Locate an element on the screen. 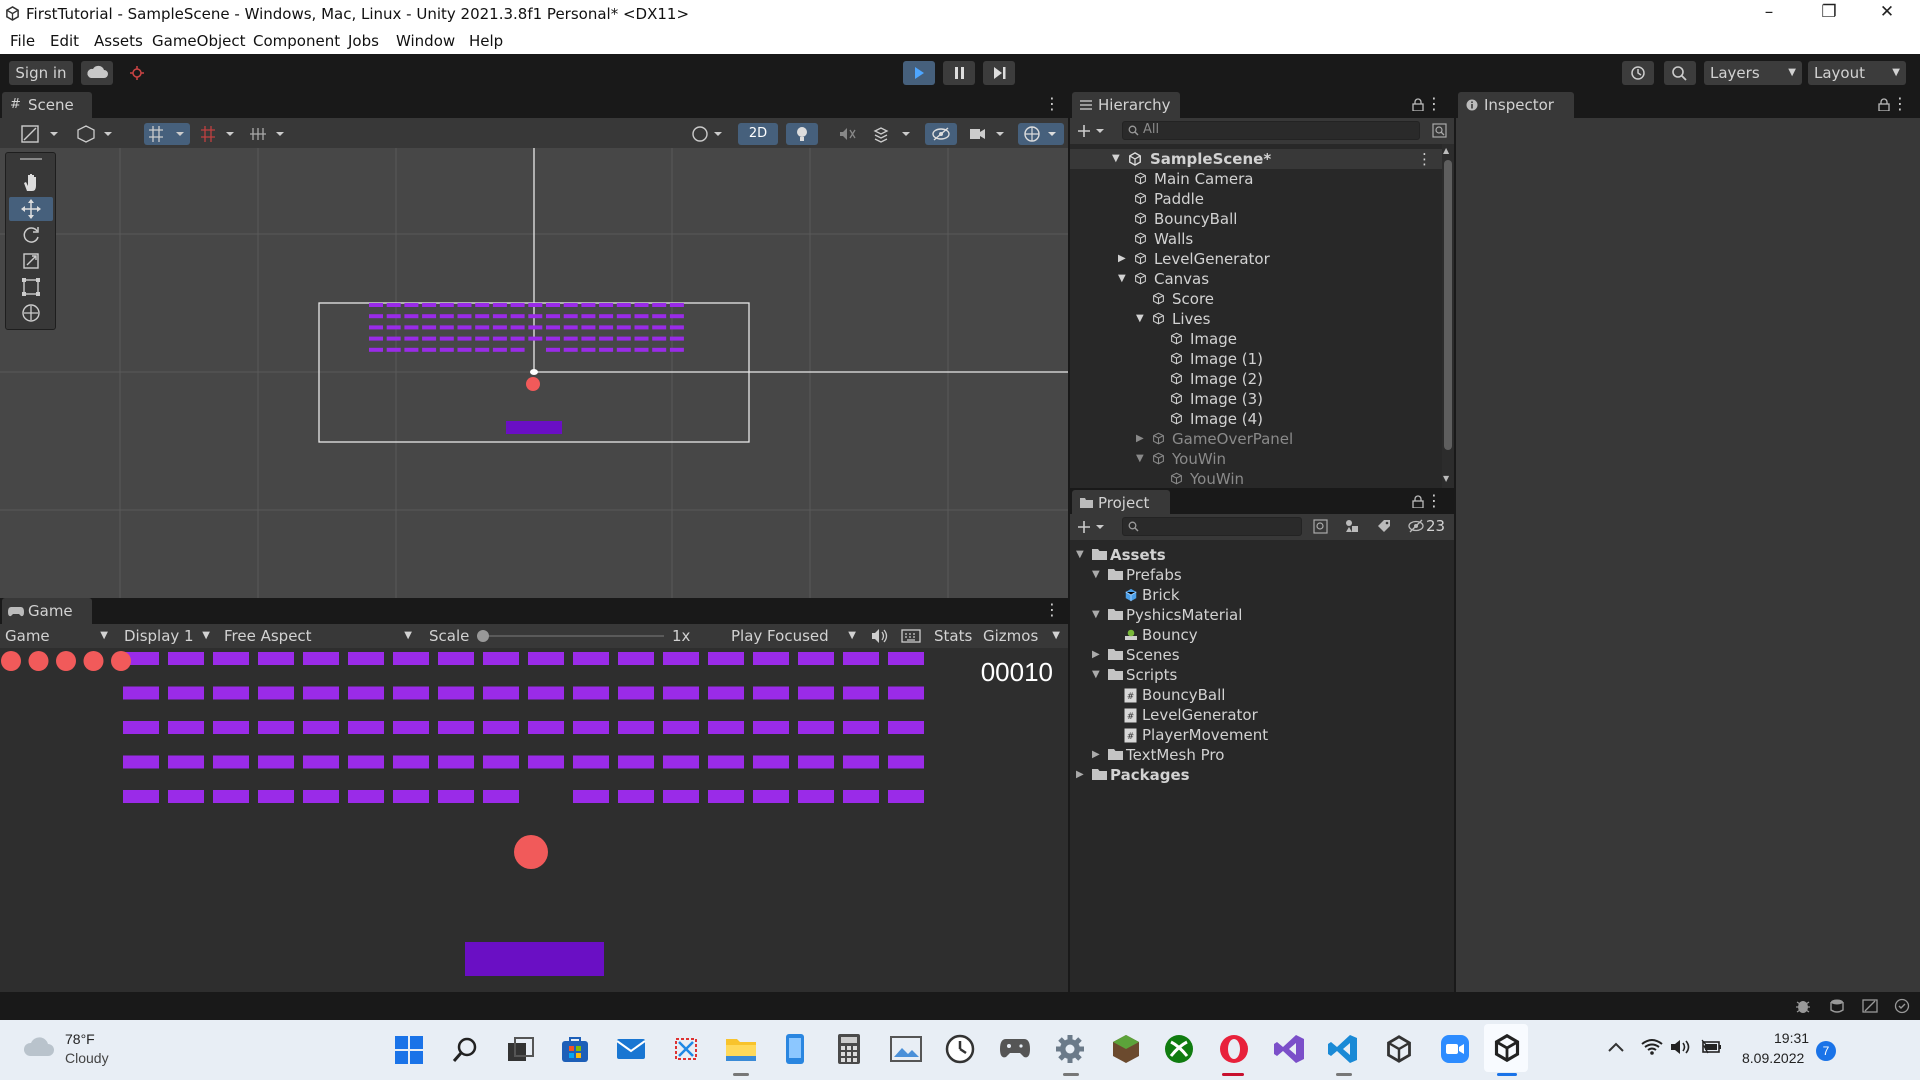  hierarchy-item: YouWin is located at coordinates (1256, 478).